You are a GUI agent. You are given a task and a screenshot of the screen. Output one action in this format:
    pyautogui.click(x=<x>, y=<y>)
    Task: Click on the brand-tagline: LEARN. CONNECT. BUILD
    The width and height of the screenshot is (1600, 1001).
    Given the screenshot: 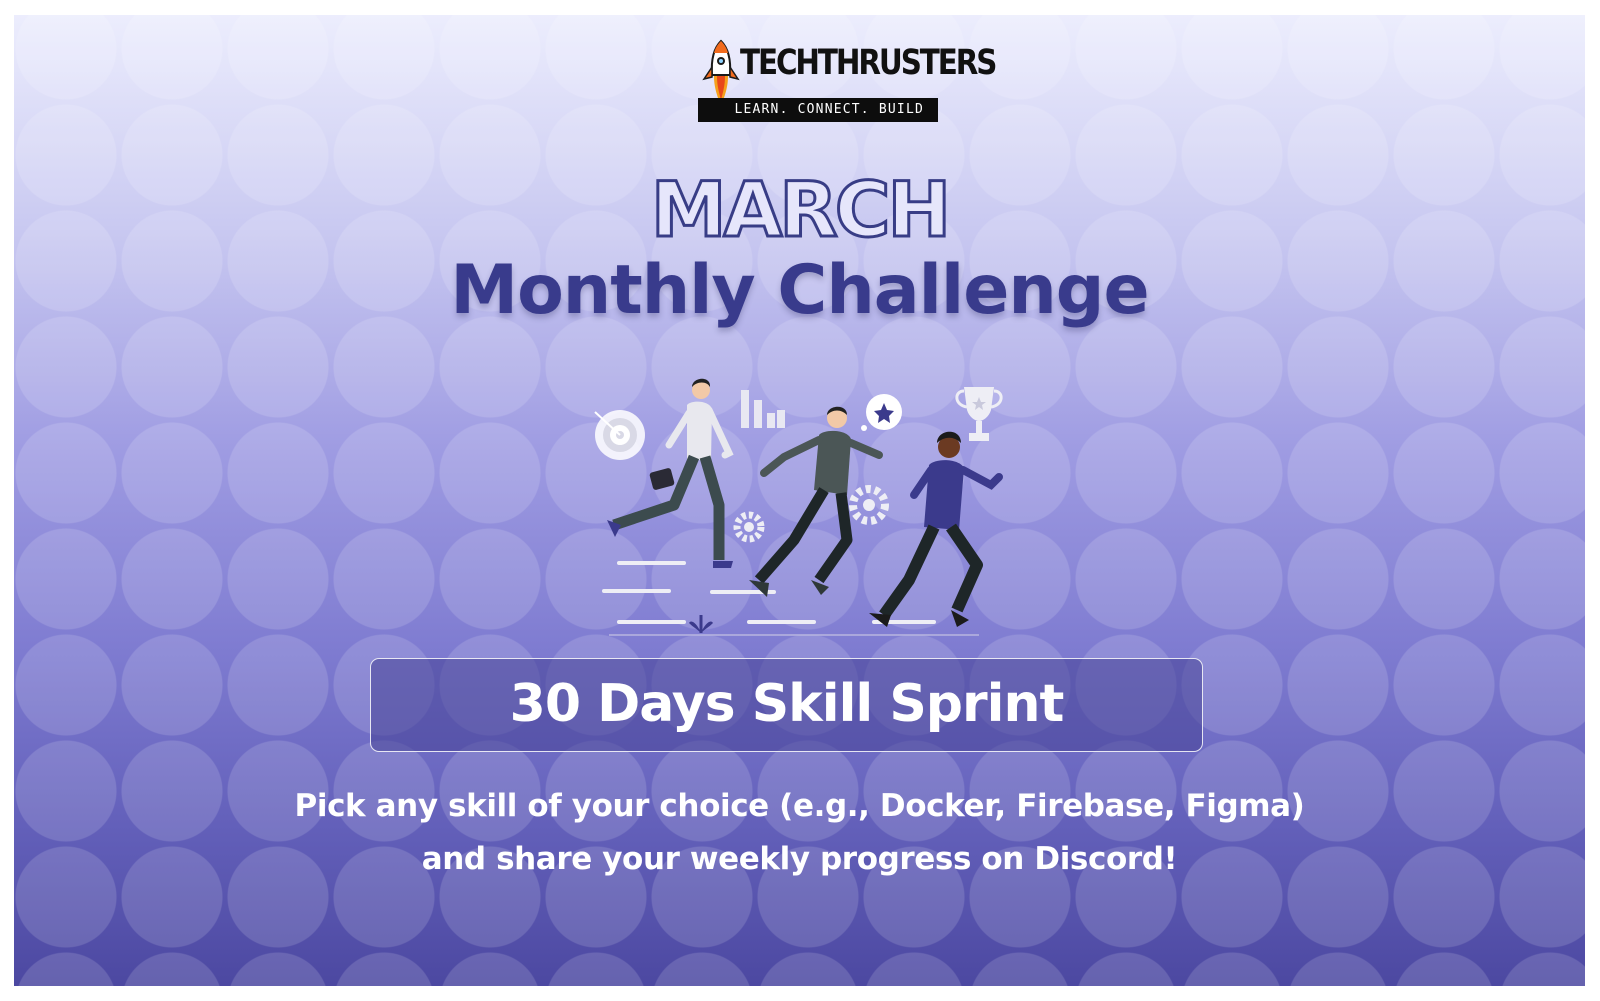 What is the action you would take?
    pyautogui.click(x=818, y=110)
    